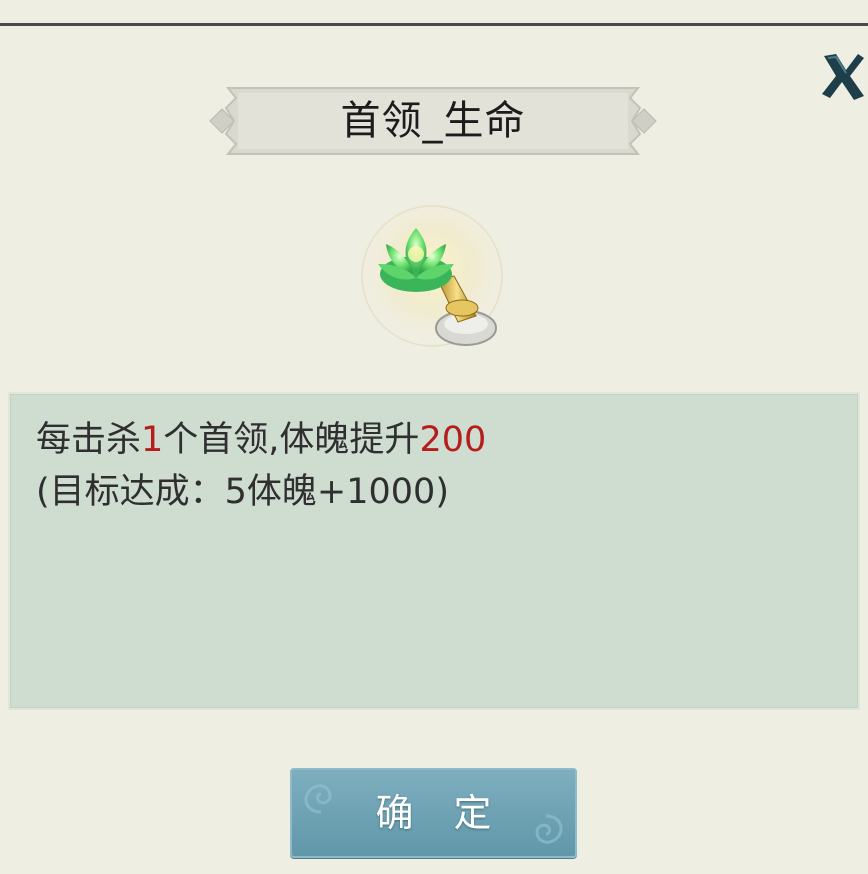 The height and width of the screenshot is (874, 868). Describe the element at coordinates (242, 492) in the screenshot. I see `goal-description: (目标达成：5体魄+1000)` at that location.